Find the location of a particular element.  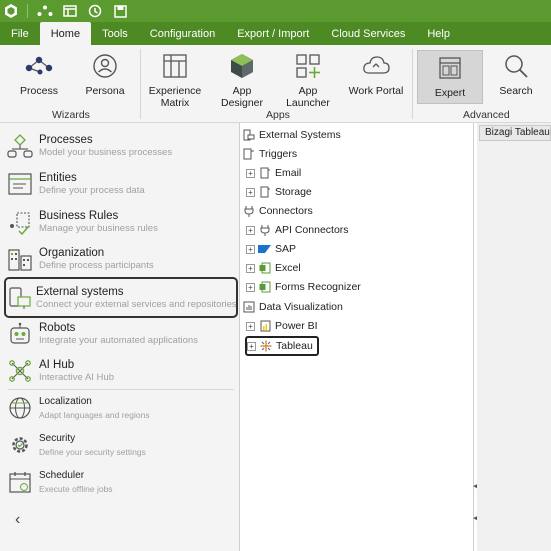

trigger-icon is located at coordinates (248, 154).